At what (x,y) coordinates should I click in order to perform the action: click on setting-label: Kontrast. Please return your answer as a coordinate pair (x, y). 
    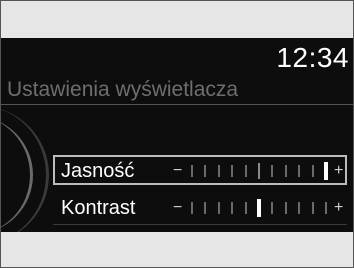
    Looking at the image, I should click on (98, 208).